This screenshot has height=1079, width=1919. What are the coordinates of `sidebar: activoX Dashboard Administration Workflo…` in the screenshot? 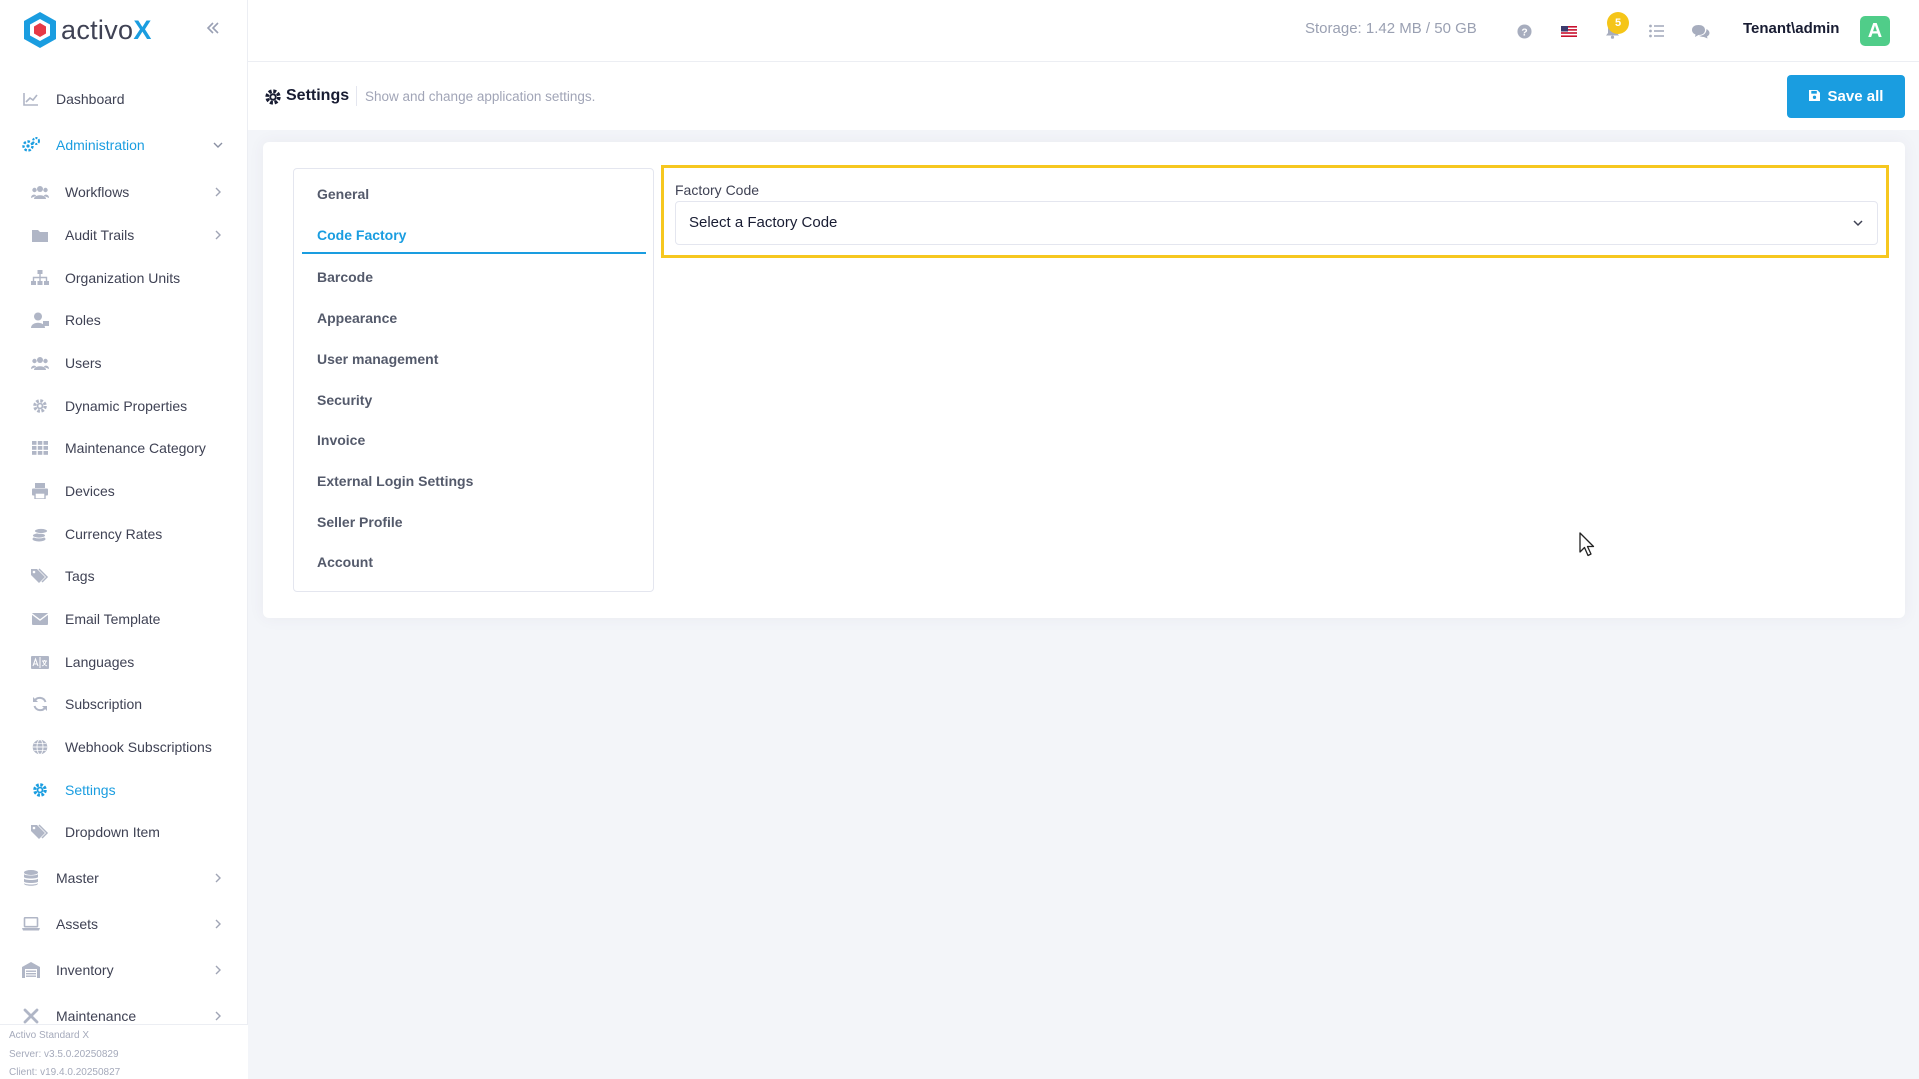 It's located at (124, 539).